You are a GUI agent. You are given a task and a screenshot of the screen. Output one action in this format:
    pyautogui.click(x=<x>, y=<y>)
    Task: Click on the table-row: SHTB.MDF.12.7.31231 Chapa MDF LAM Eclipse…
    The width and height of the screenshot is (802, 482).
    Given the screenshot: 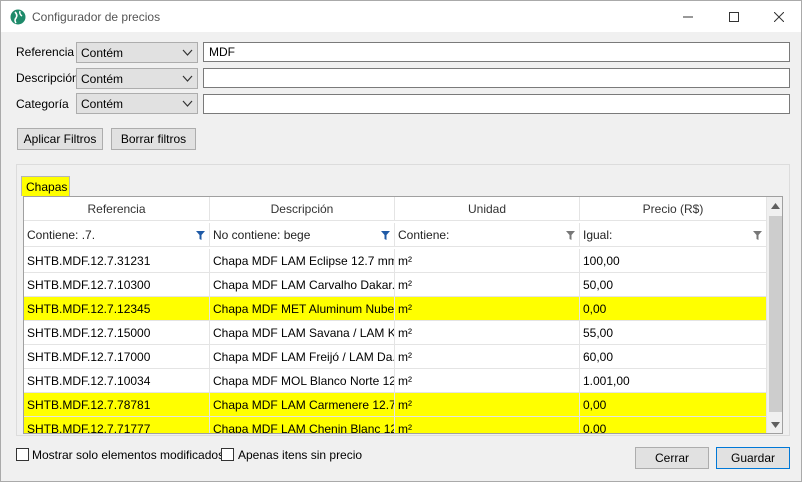 What is the action you would take?
    pyautogui.click(x=395, y=261)
    